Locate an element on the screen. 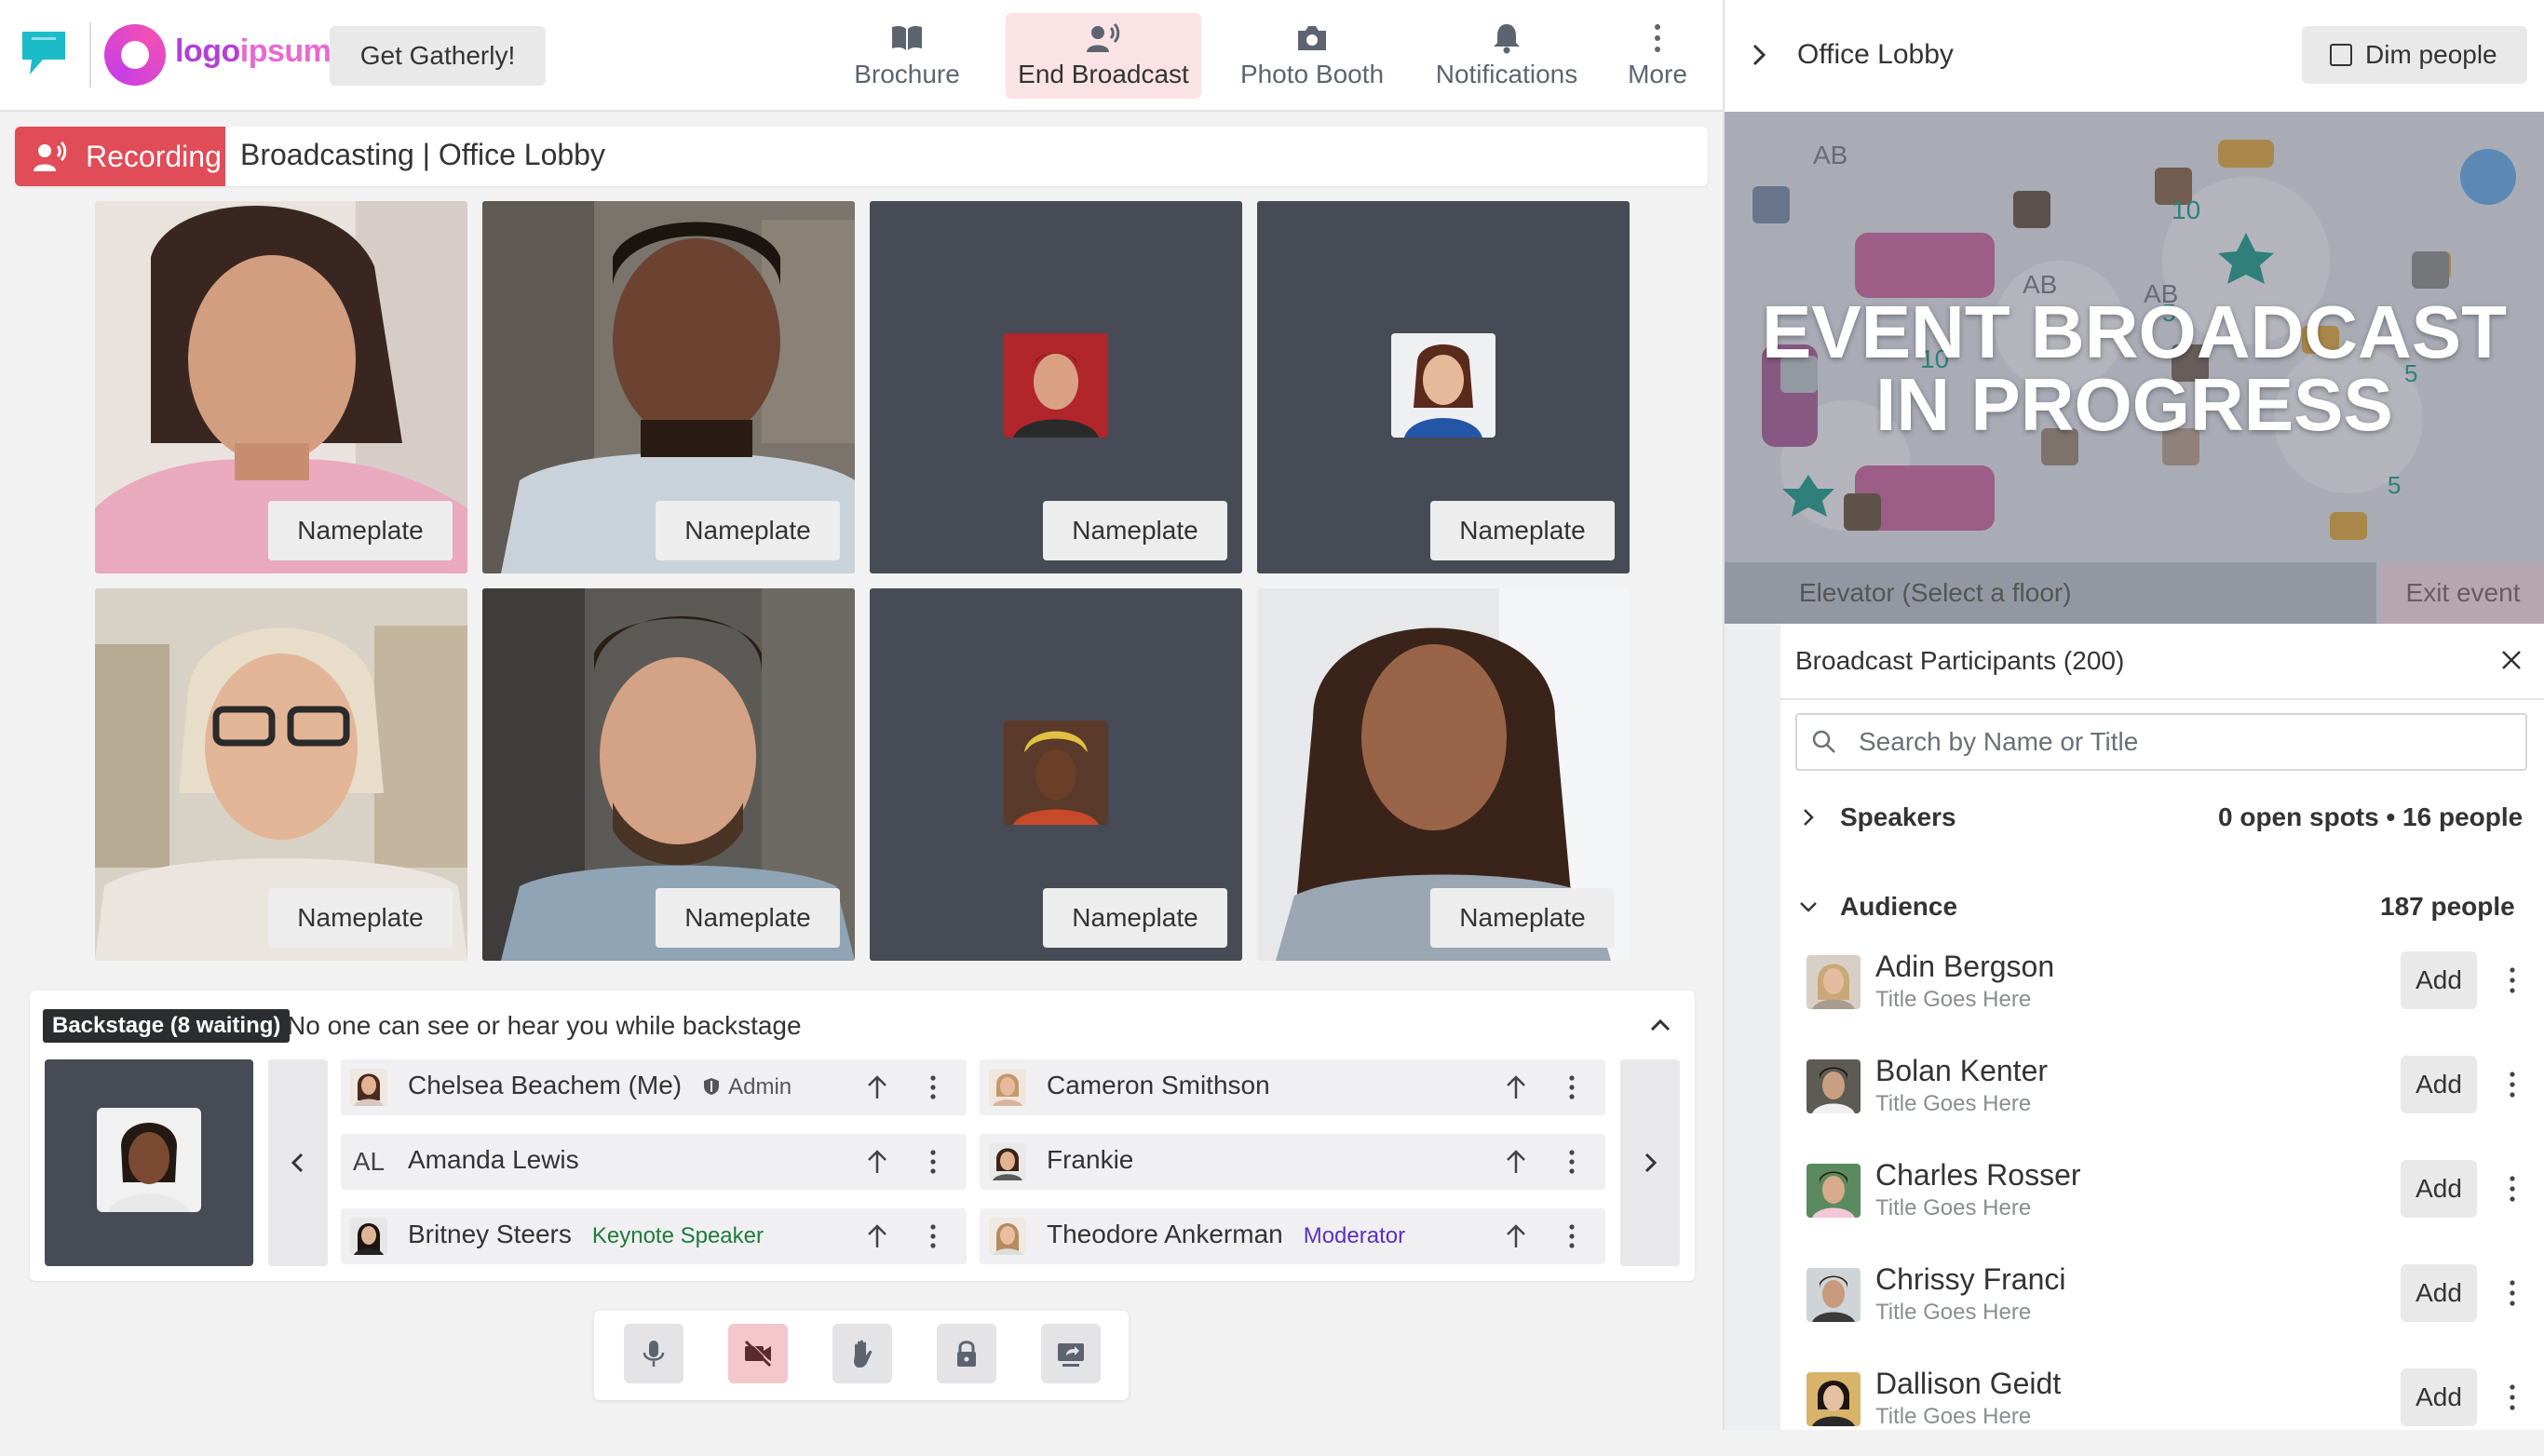 The height and width of the screenshot is (1456, 2544). bell-icon is located at coordinates (1507, 39).